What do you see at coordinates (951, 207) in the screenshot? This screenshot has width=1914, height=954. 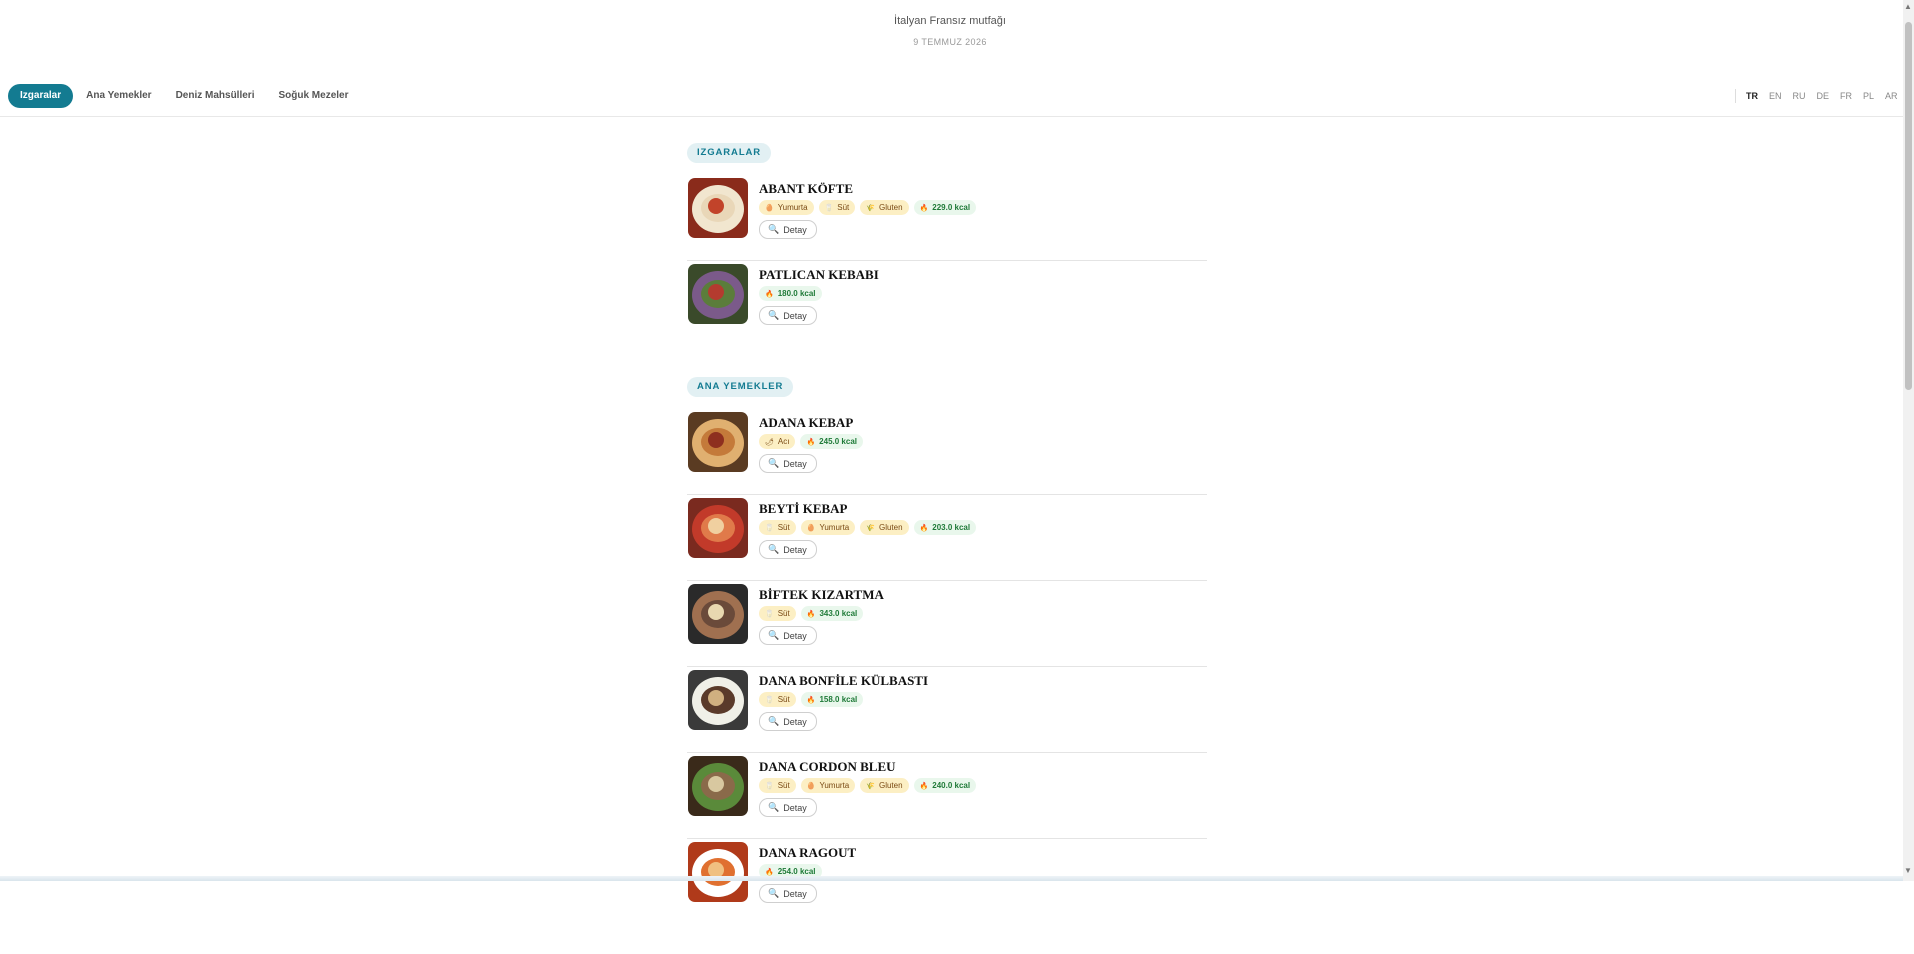 I see `calorie-value: 229.0 kcal` at bounding box center [951, 207].